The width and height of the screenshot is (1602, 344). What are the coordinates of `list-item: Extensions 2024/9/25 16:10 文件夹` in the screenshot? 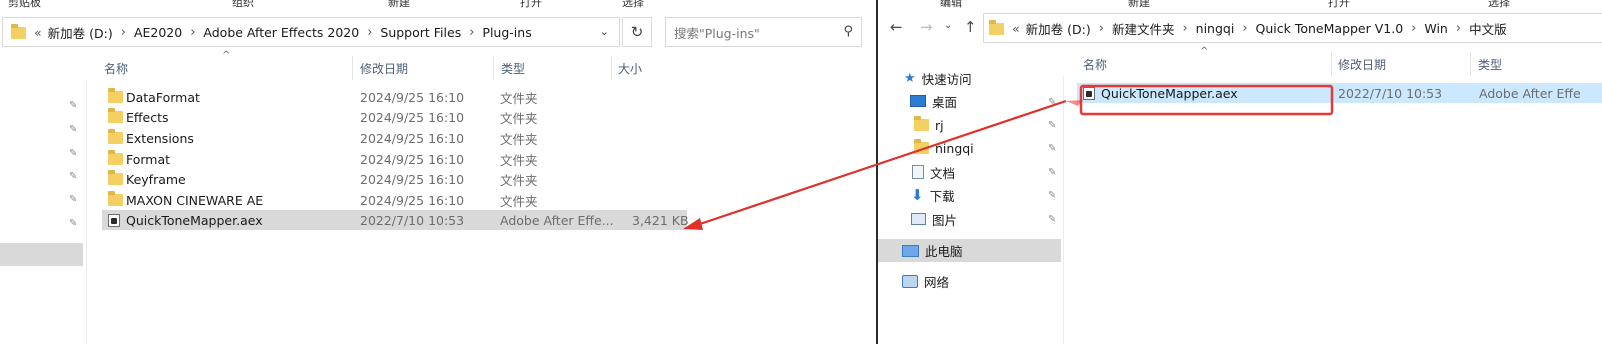 It's located at (394, 138).